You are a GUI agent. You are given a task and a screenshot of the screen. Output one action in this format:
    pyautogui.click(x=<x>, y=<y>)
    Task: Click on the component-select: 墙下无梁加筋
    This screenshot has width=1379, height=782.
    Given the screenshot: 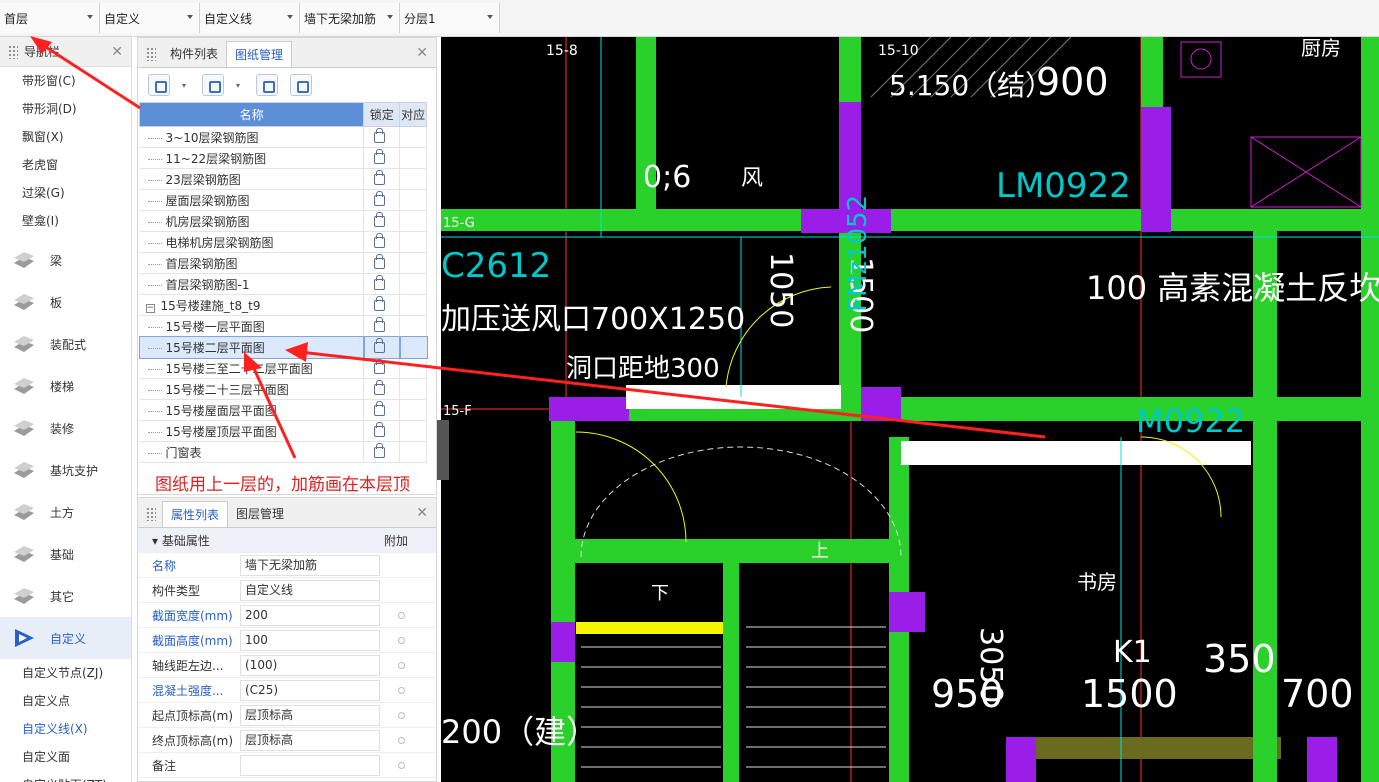 What is the action you would take?
    pyautogui.click(x=350, y=18)
    